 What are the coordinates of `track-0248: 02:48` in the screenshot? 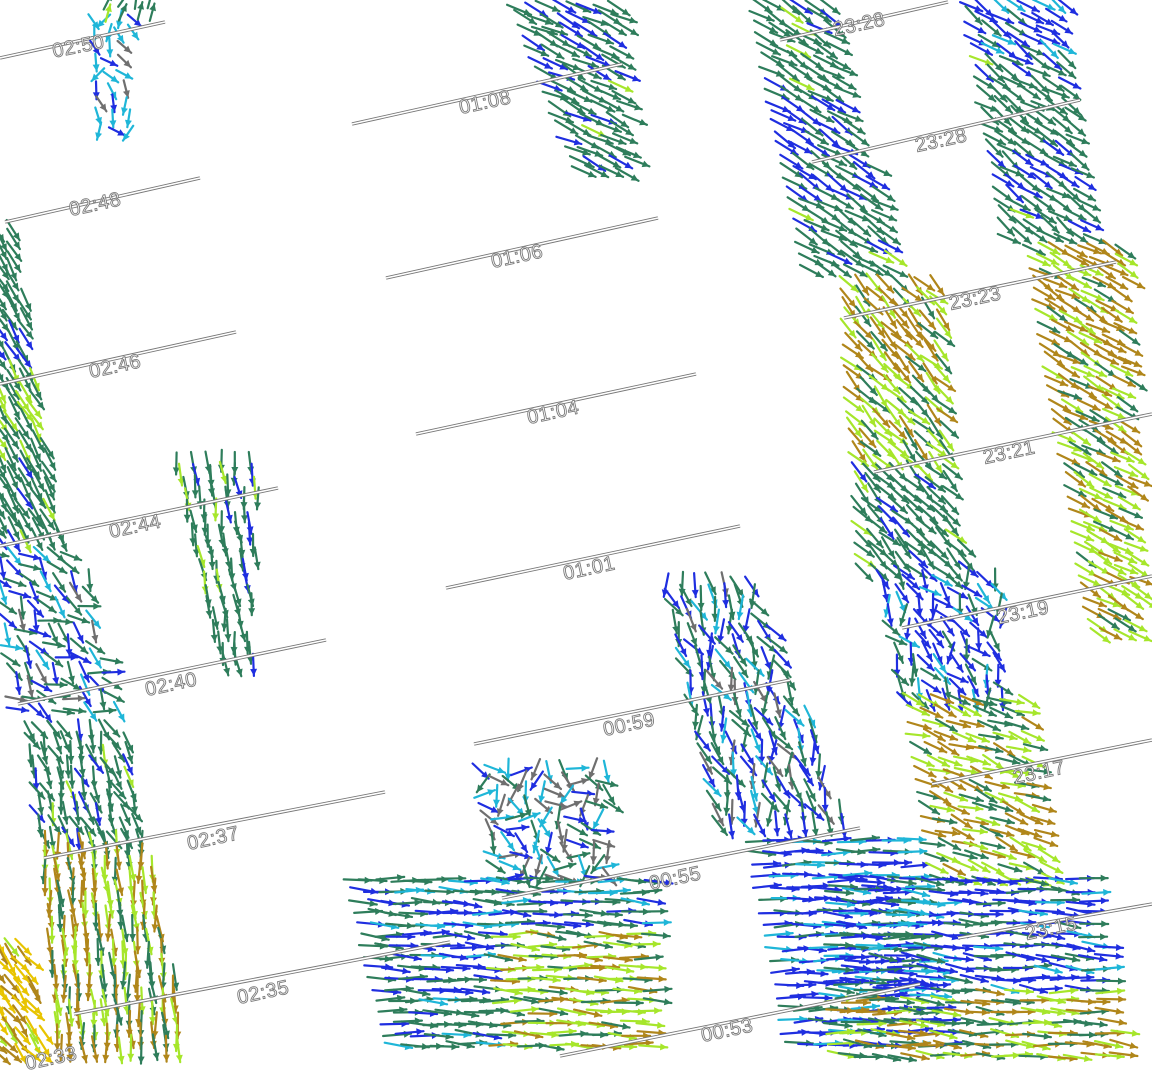 It's located at (102, 200).